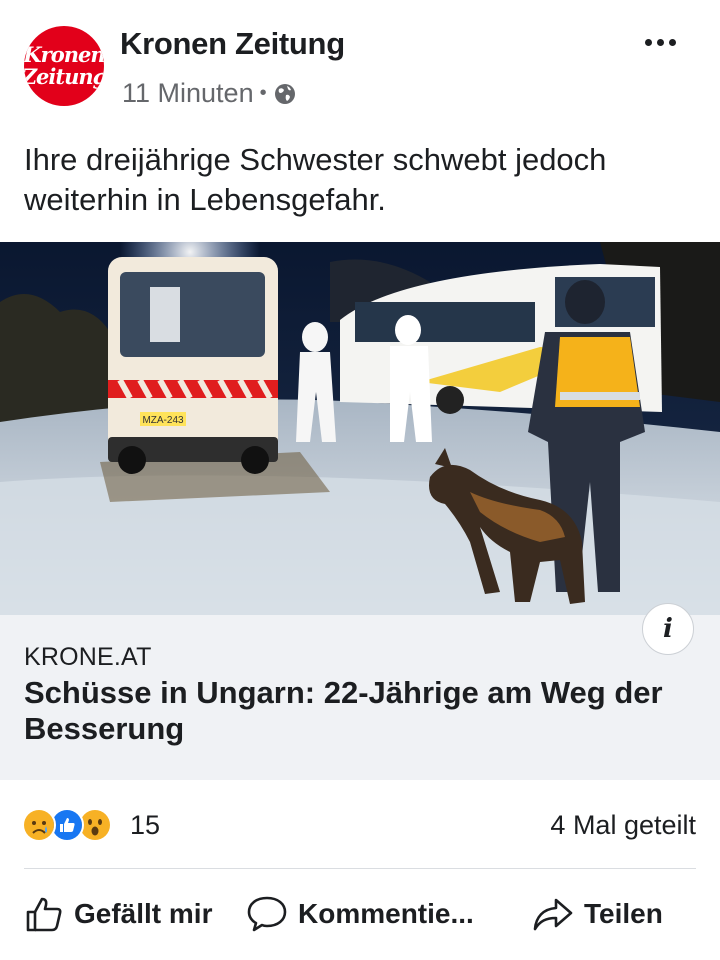  I want to click on thumbs-up-icon, so click(44, 914).